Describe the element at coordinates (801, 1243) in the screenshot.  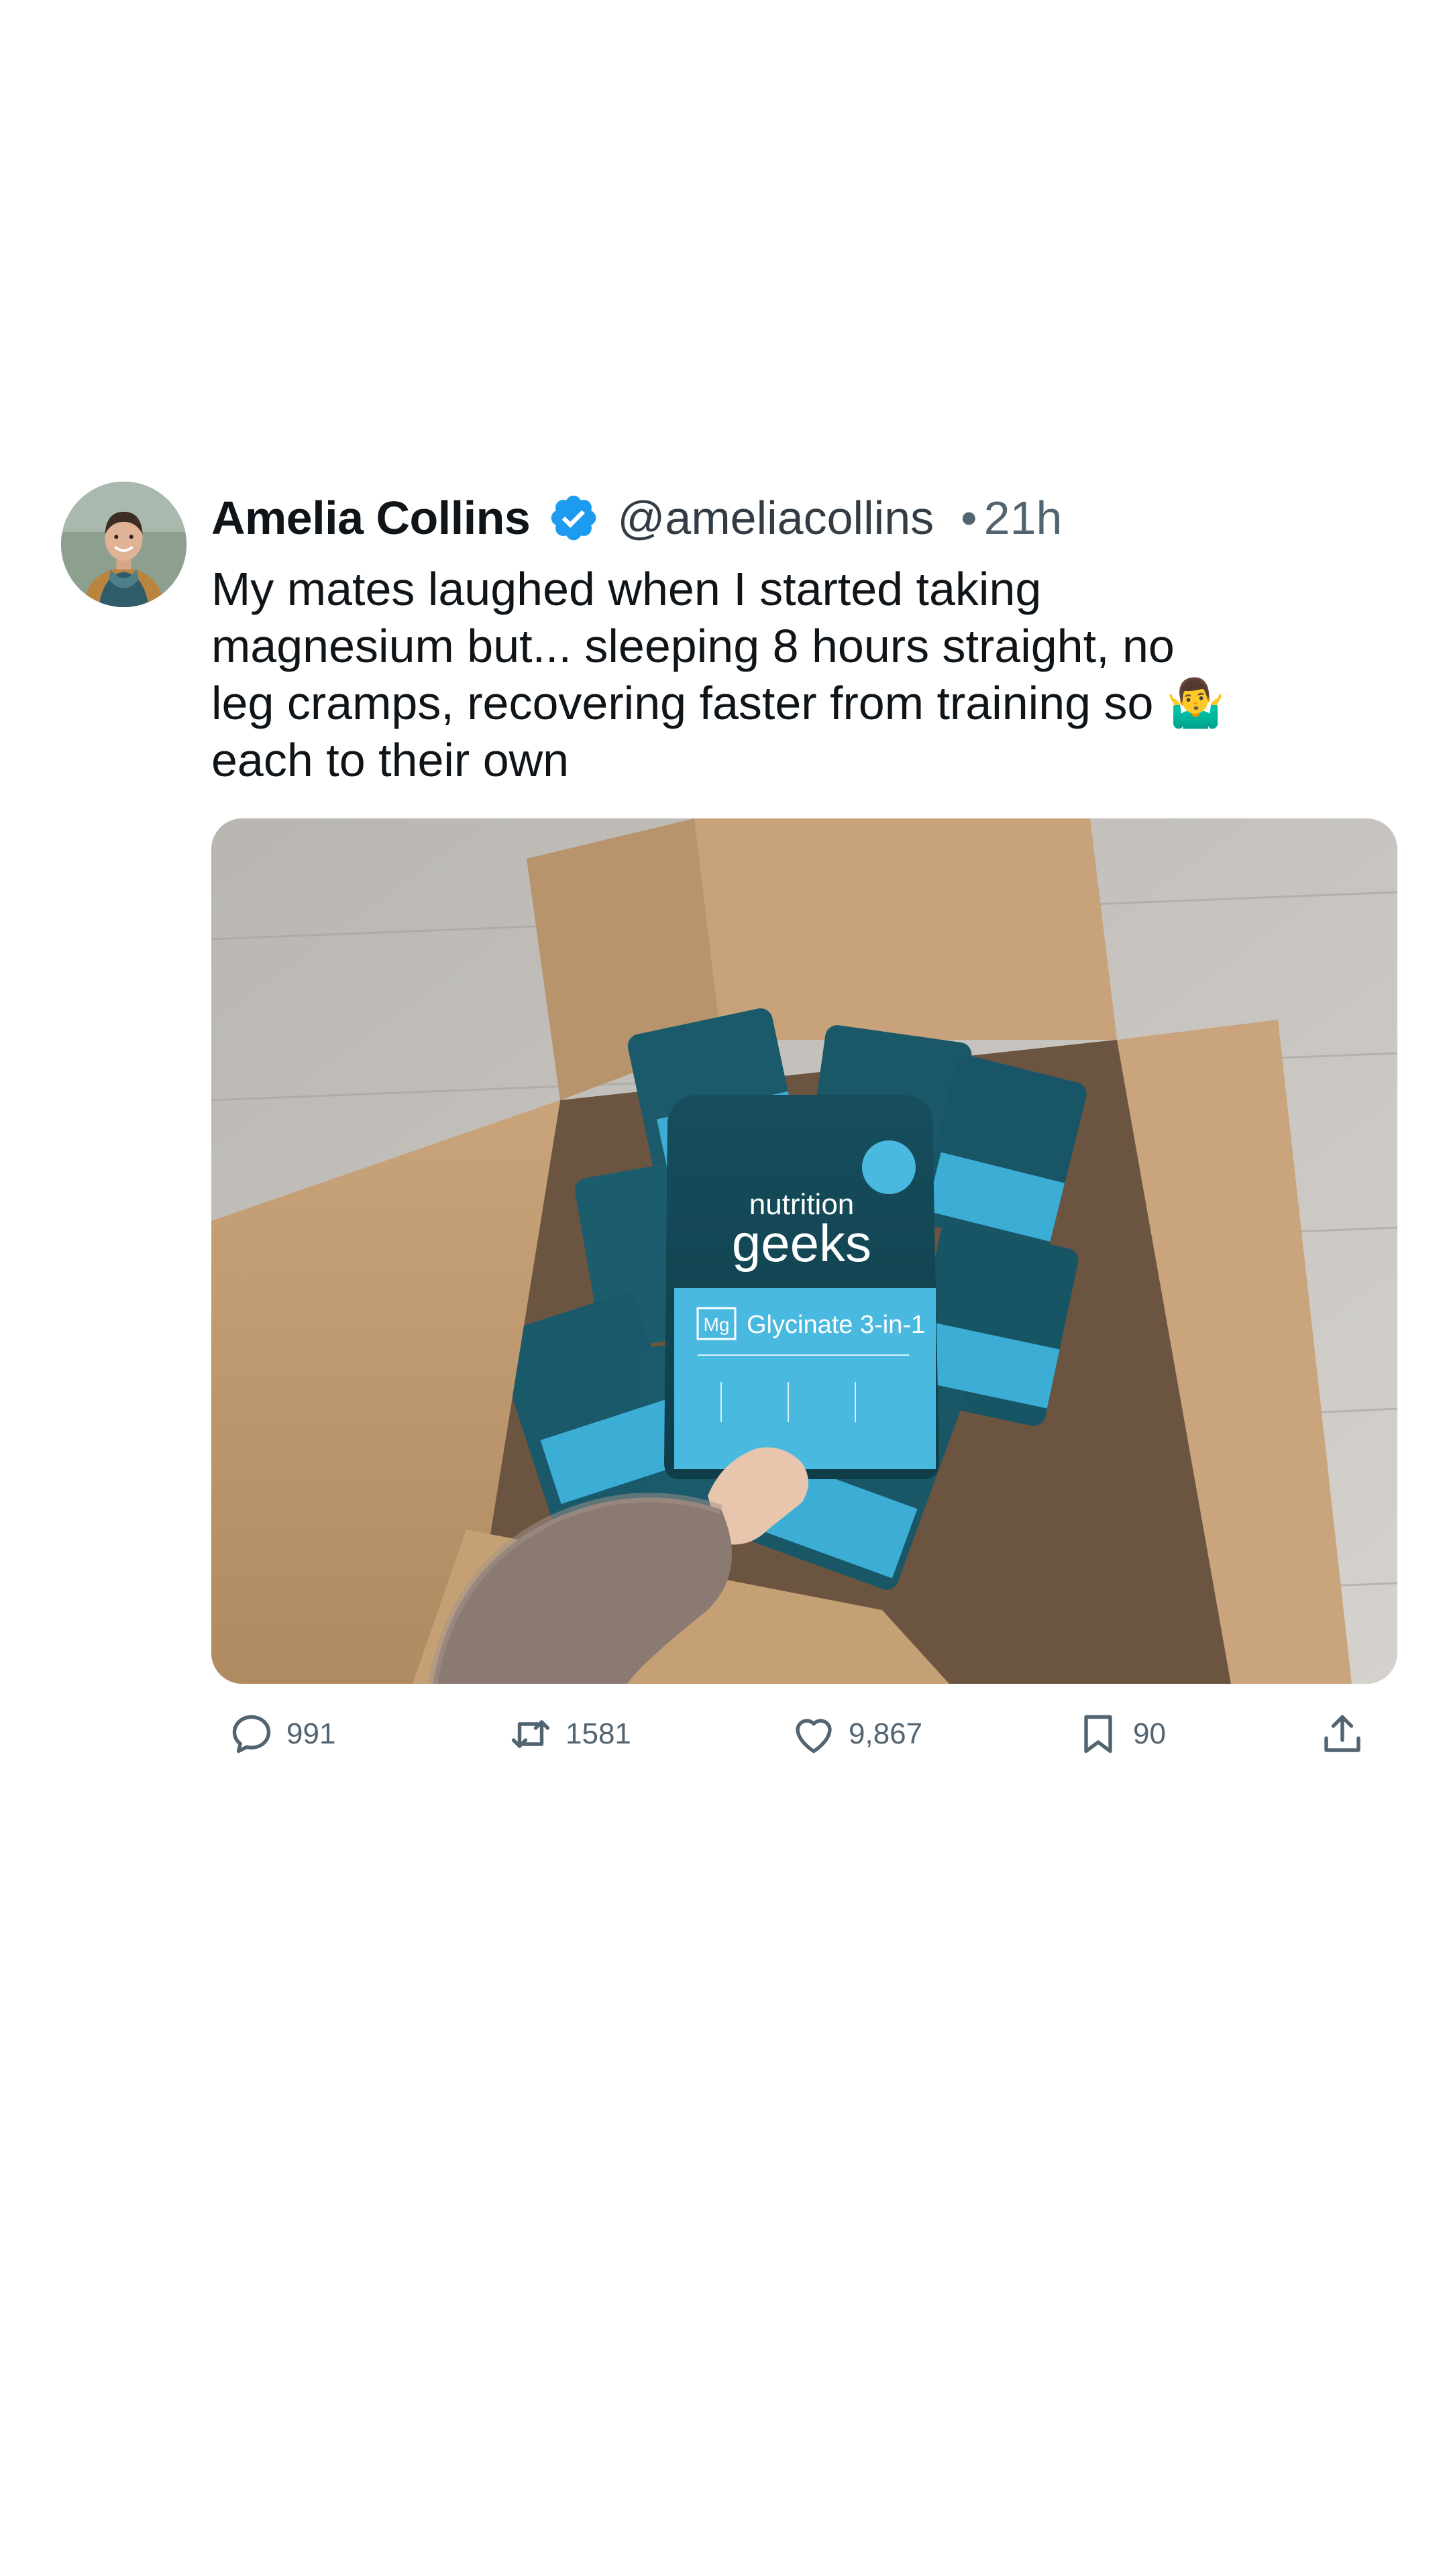
I see `pouch-brand-line2: geeks` at that location.